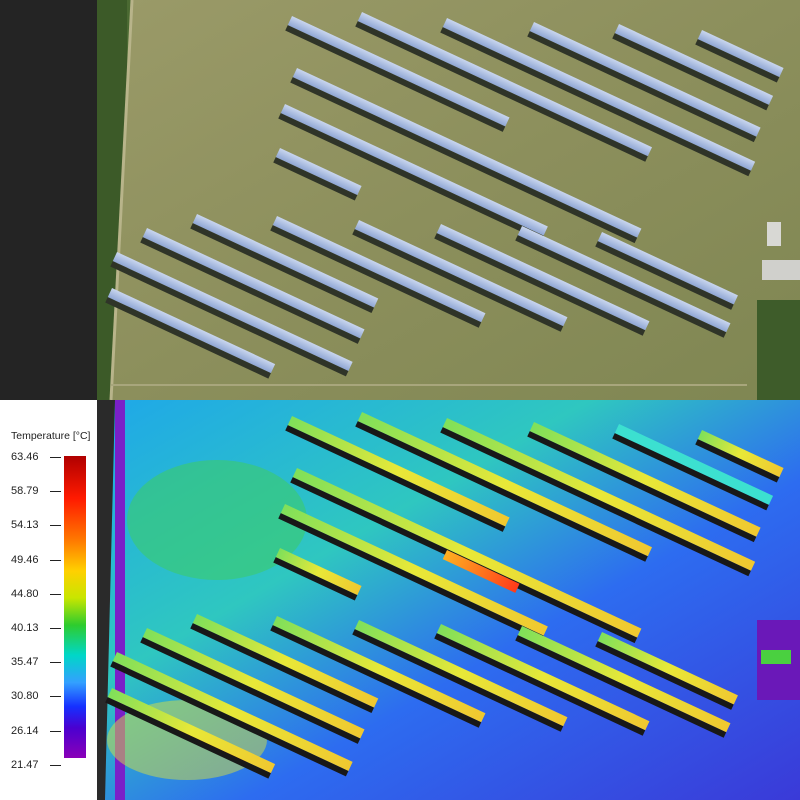 This screenshot has width=800, height=800. Describe the element at coordinates (25, 491) in the screenshot. I see `colorbar-tick-label: 58.79` at that location.